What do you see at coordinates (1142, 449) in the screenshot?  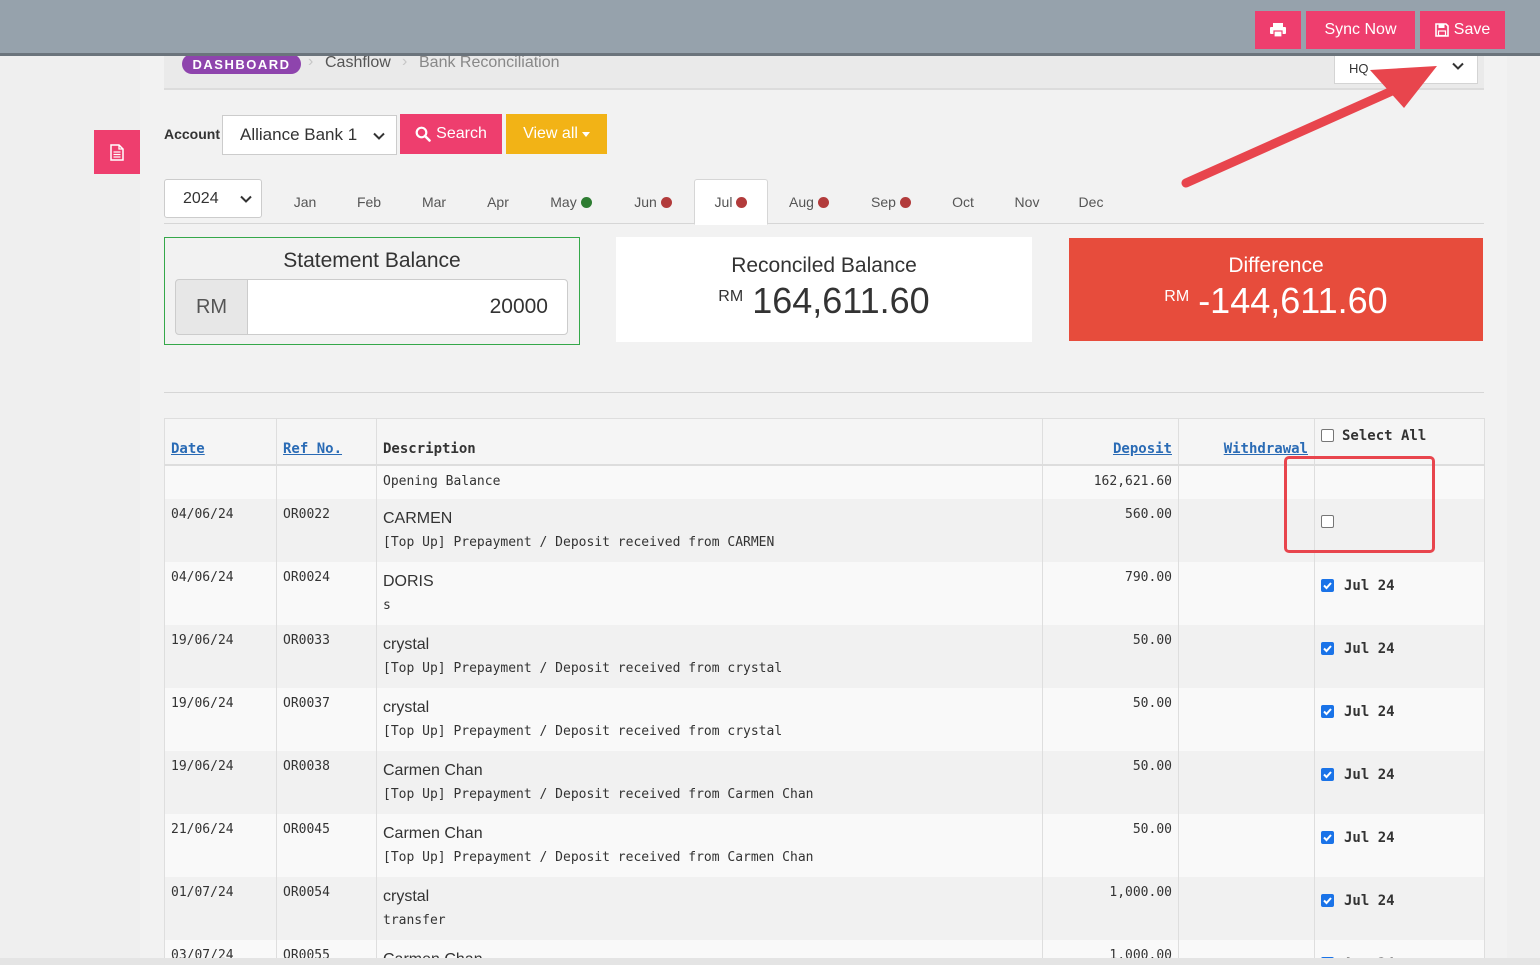 I see `sort-deposit-link: Deposit` at bounding box center [1142, 449].